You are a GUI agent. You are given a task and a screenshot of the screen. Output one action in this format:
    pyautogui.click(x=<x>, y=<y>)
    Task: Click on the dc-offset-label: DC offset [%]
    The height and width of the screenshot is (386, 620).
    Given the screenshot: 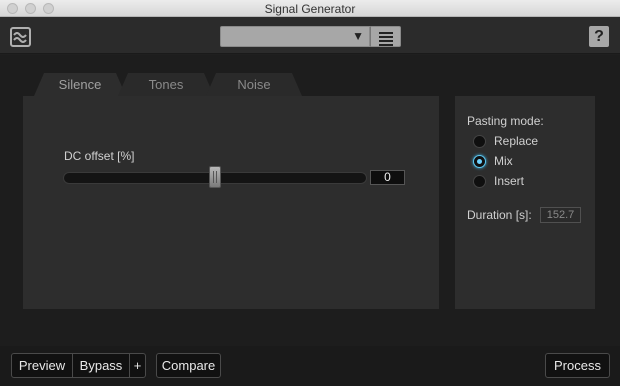 What is the action you would take?
    pyautogui.click(x=99, y=156)
    